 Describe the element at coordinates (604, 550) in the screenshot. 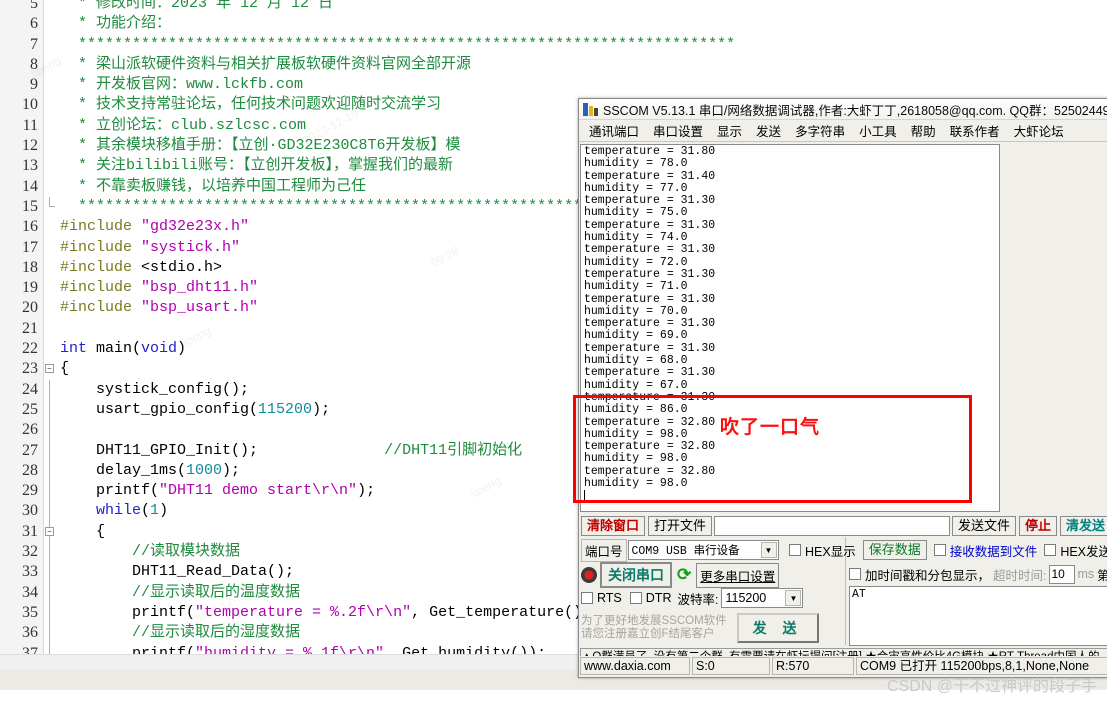

I see `port-label: 端口号` at that location.